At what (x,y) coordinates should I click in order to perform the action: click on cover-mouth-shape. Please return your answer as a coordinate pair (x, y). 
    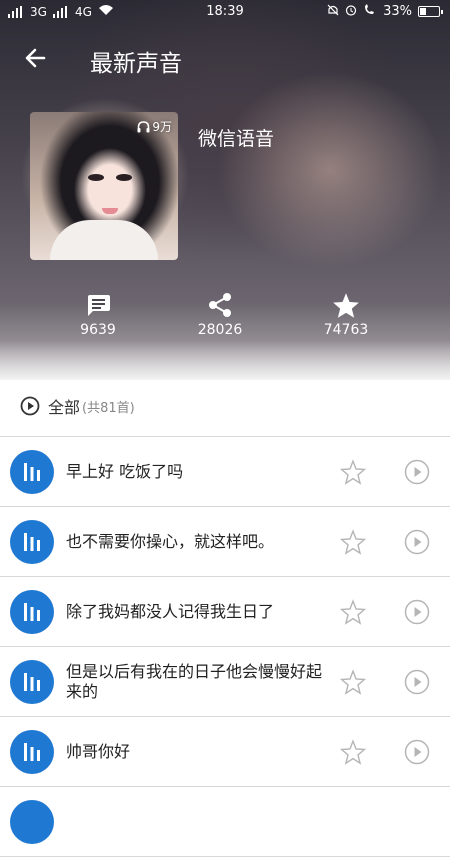
    Looking at the image, I should click on (110, 211).